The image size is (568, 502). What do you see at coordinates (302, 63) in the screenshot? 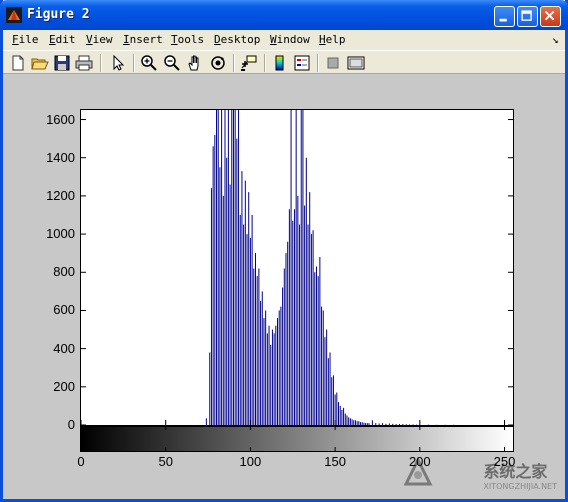
I see `legend-icon` at bounding box center [302, 63].